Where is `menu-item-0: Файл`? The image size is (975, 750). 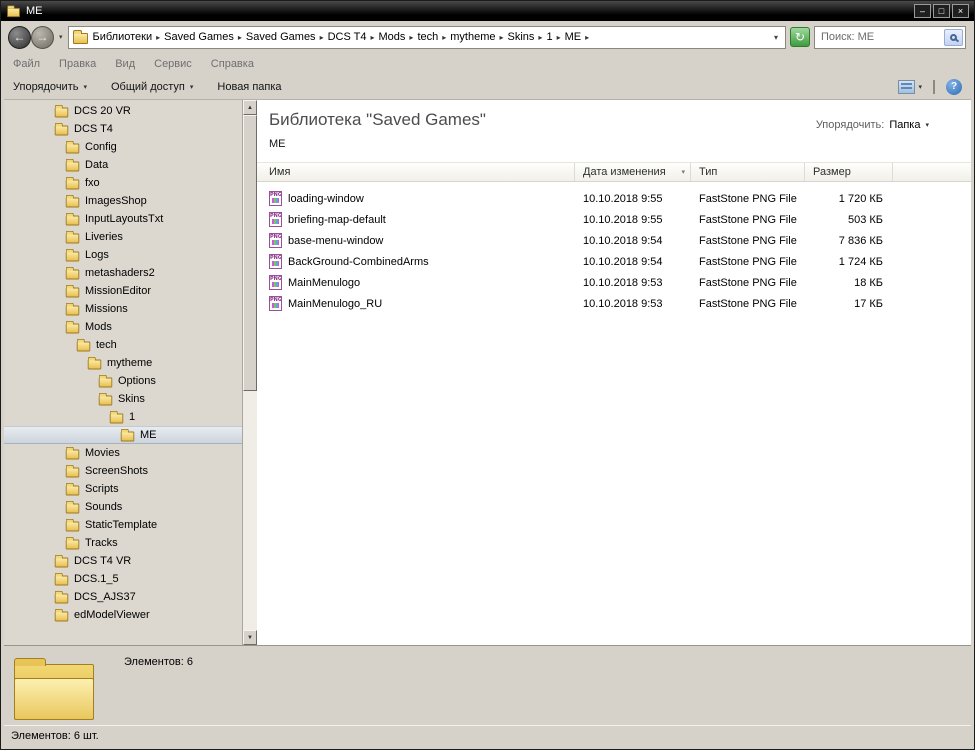
menu-item-0: Файл is located at coordinates (26, 64).